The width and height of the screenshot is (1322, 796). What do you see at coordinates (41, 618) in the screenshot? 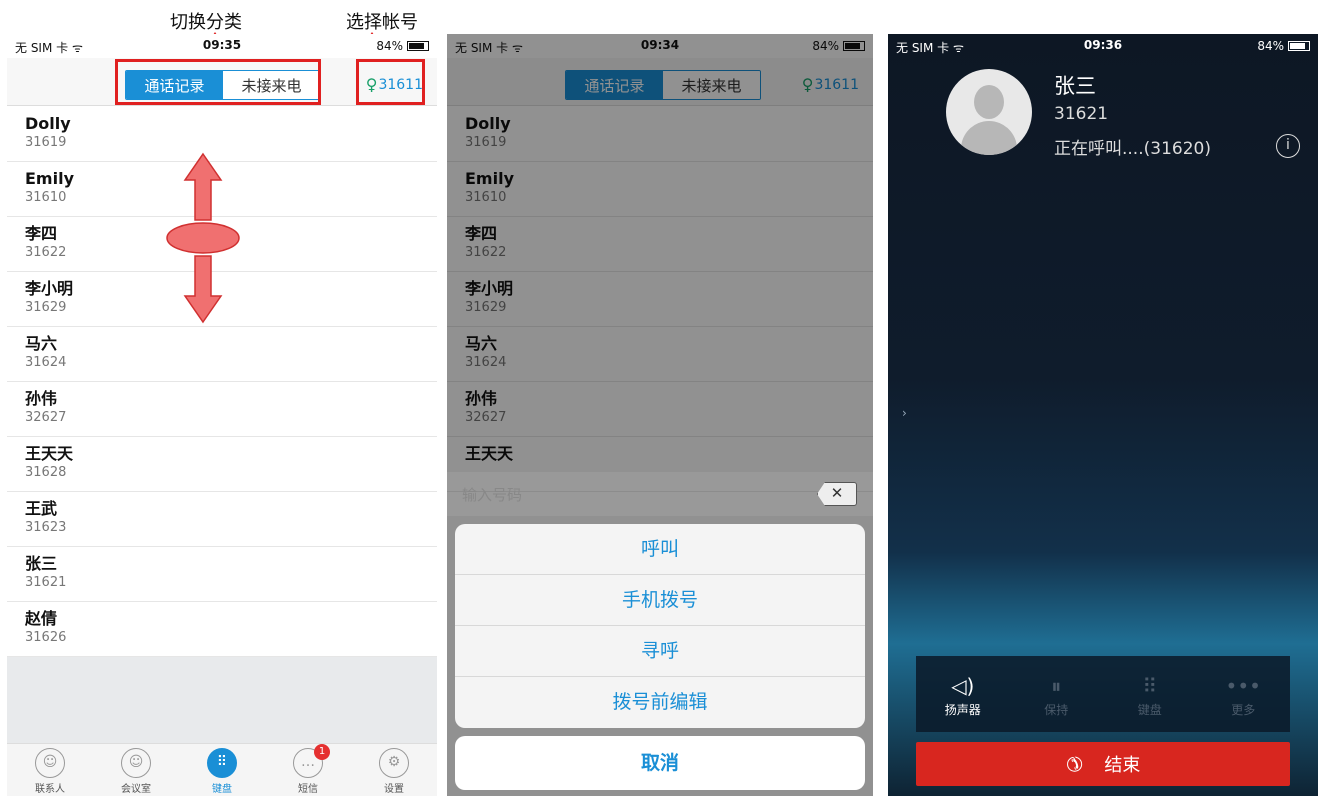
I see `contact-name: 赵倩` at bounding box center [41, 618].